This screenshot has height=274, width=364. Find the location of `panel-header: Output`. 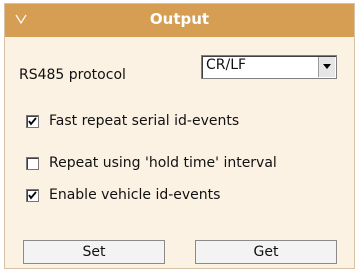

panel-header: Output is located at coordinates (179, 20).